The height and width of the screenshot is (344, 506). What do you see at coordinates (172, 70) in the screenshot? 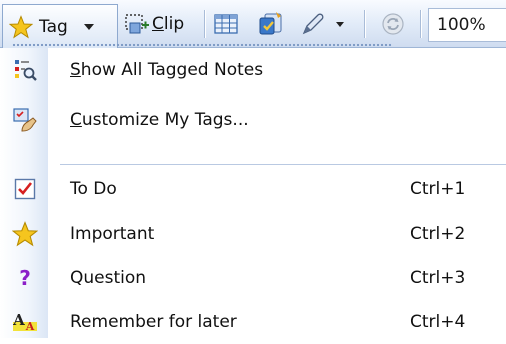
I see `label-rest: how All Tagged Notes` at bounding box center [172, 70].